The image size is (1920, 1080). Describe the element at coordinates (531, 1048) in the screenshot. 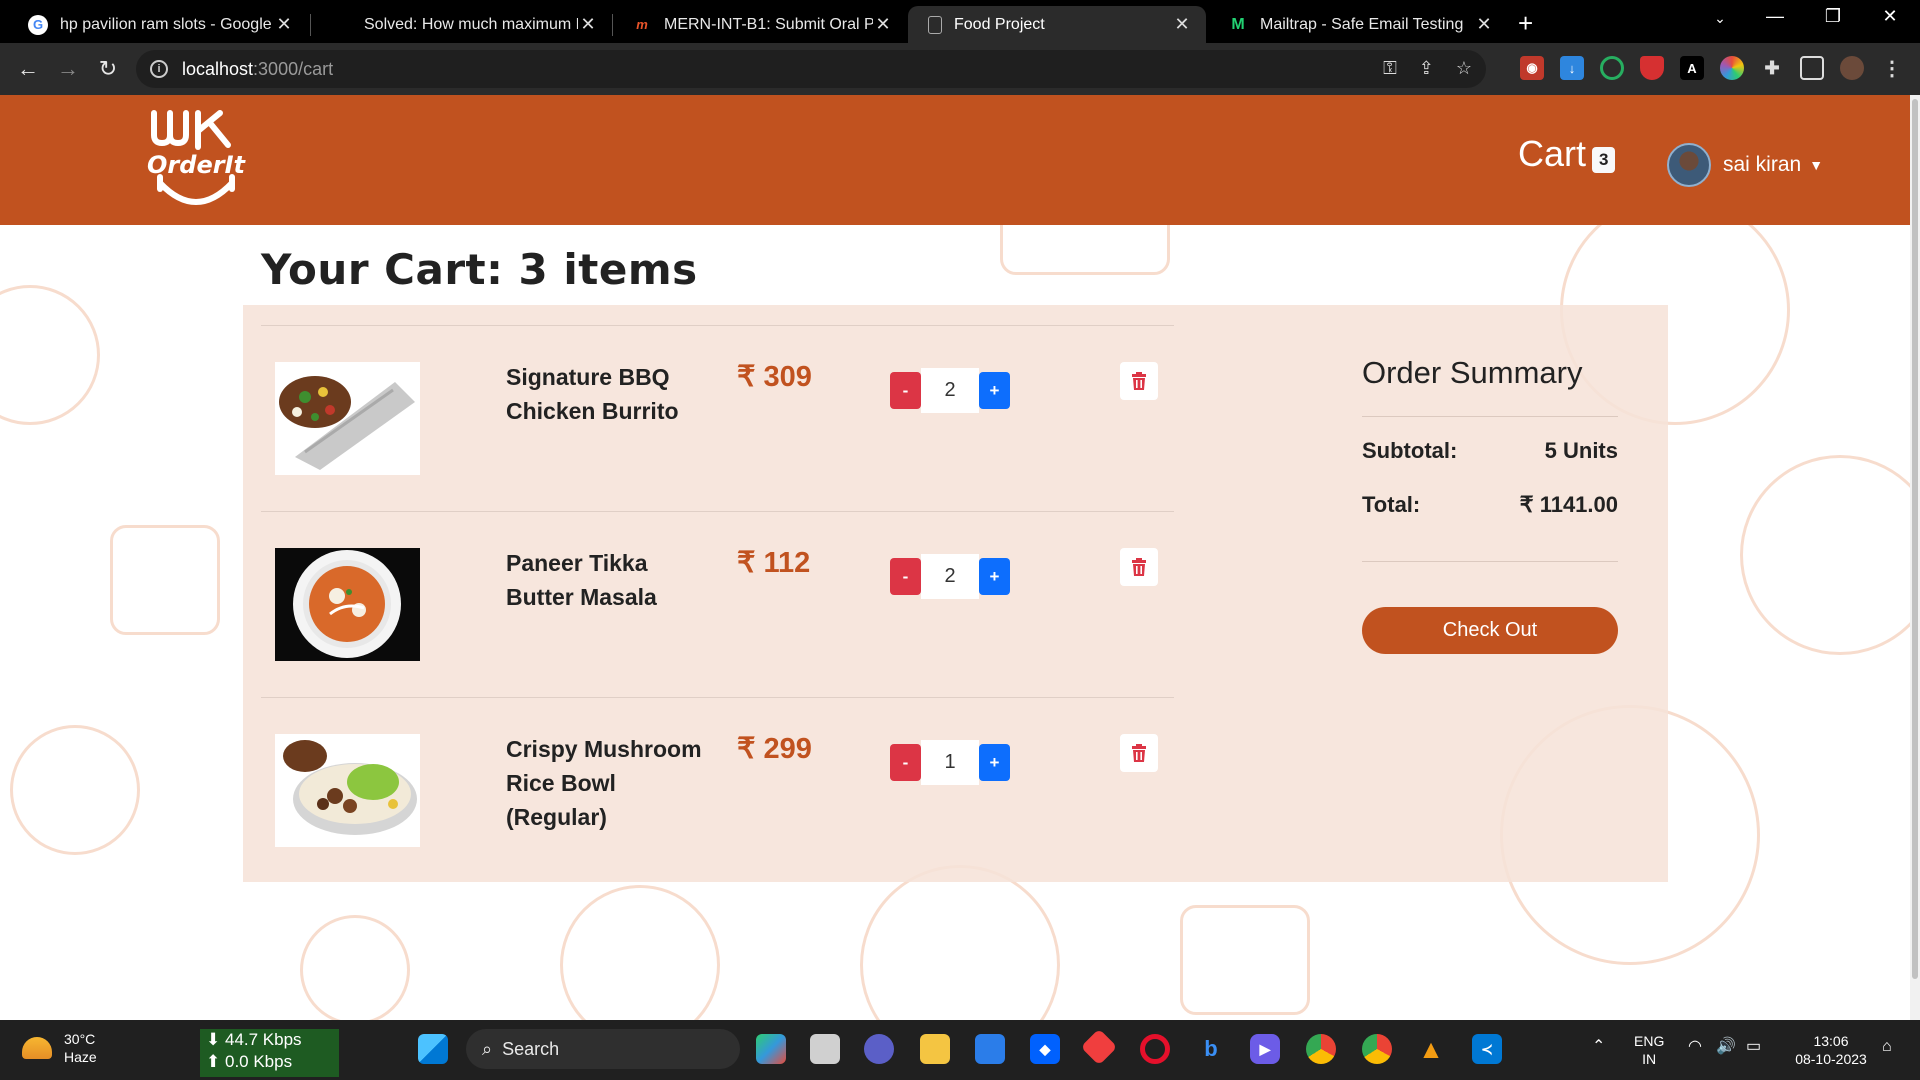

I see `search-placeholder: Search` at that location.